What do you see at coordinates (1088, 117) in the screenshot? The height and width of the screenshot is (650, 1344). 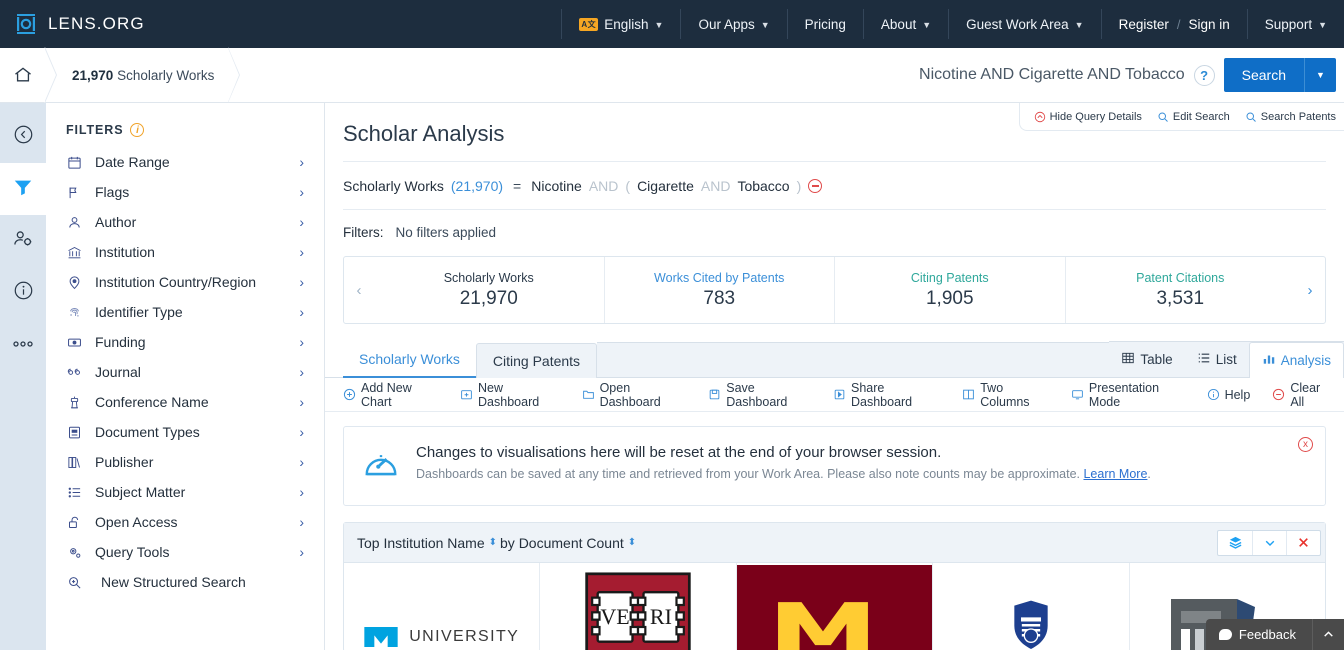 I see `hide-query-details-link: Hide Query Details` at bounding box center [1088, 117].